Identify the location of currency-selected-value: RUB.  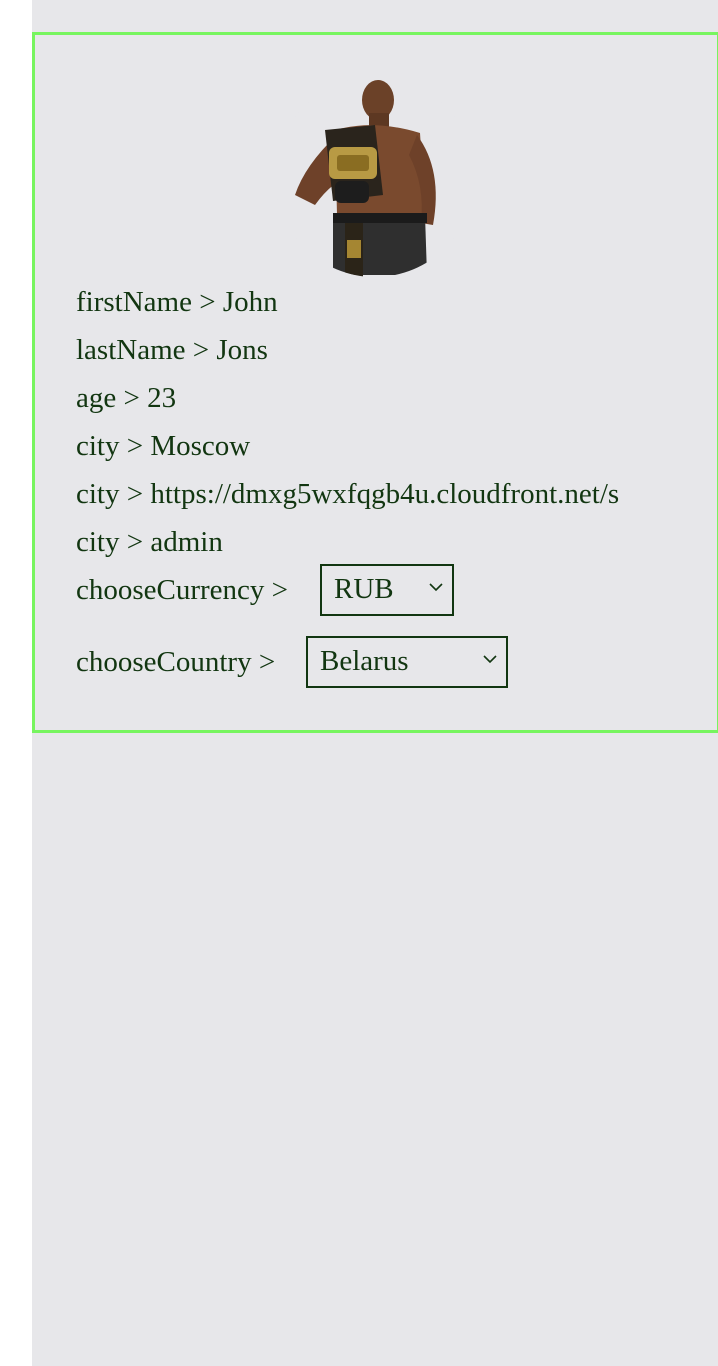
(364, 589).